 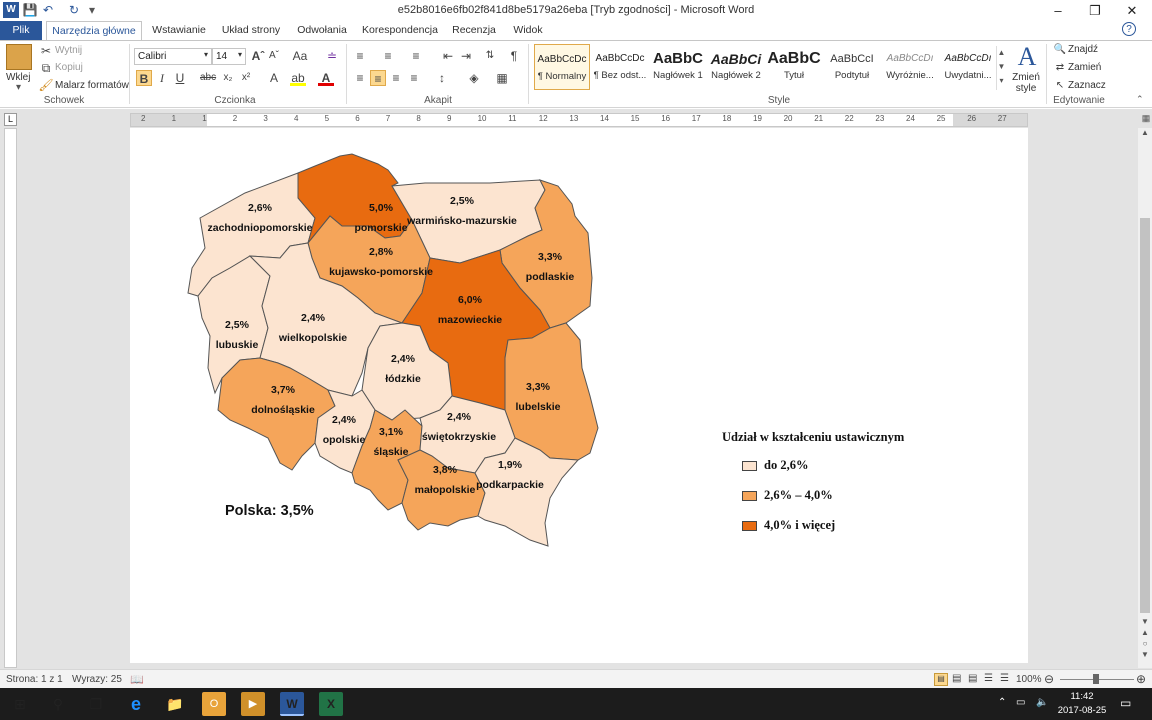 What do you see at coordinates (442, 78) in the screenshot?
I see `line-spacing-icon: ↕` at bounding box center [442, 78].